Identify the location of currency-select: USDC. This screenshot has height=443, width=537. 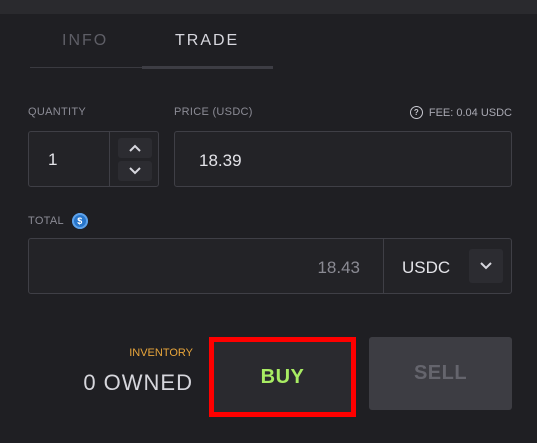
(447, 266).